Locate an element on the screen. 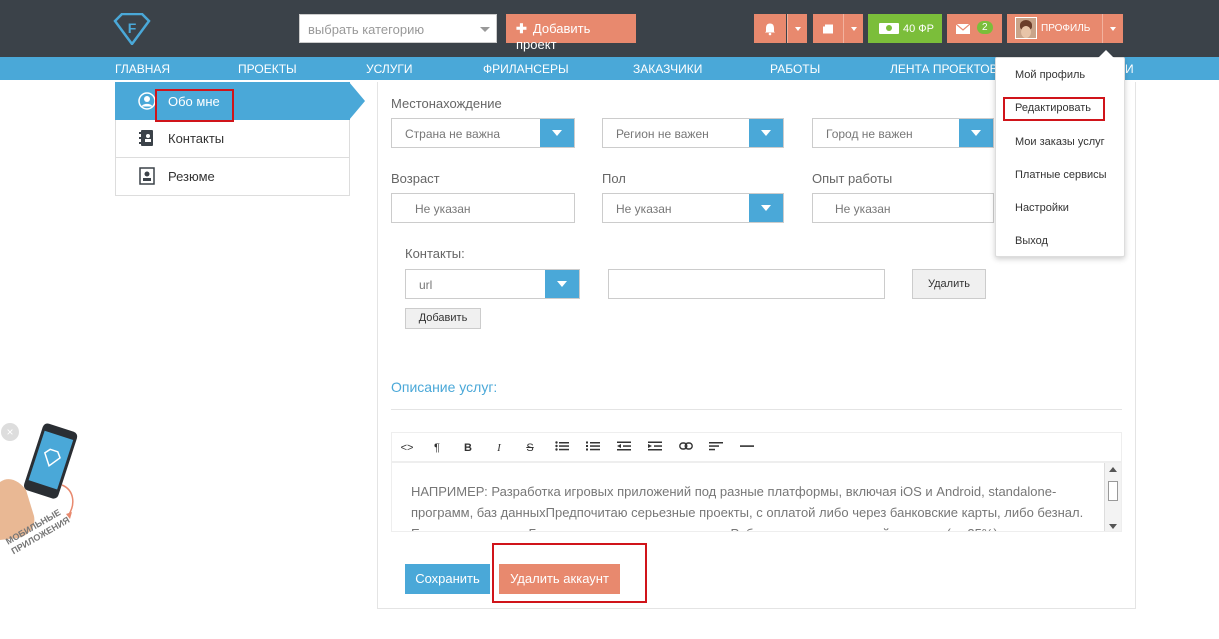  menu-item-logout: Выход is located at coordinates (1031, 241).